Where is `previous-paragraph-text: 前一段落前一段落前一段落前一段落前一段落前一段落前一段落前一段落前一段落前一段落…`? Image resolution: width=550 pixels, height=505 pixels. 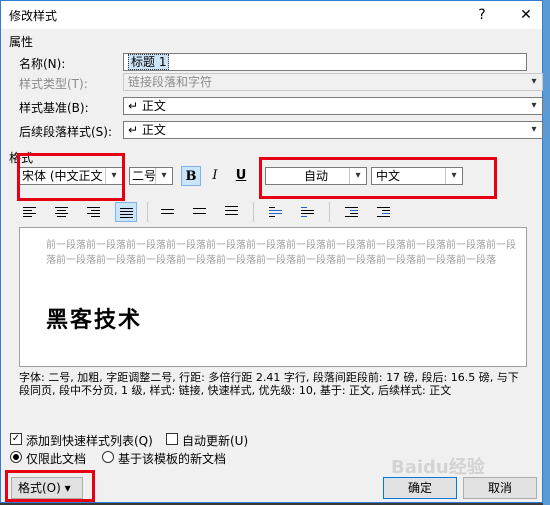 previous-paragraph-text: 前一段落前一段落前一段落前一段落前一段落前一段落前一段落前一段落前一段落前一段落… is located at coordinates (281, 253).